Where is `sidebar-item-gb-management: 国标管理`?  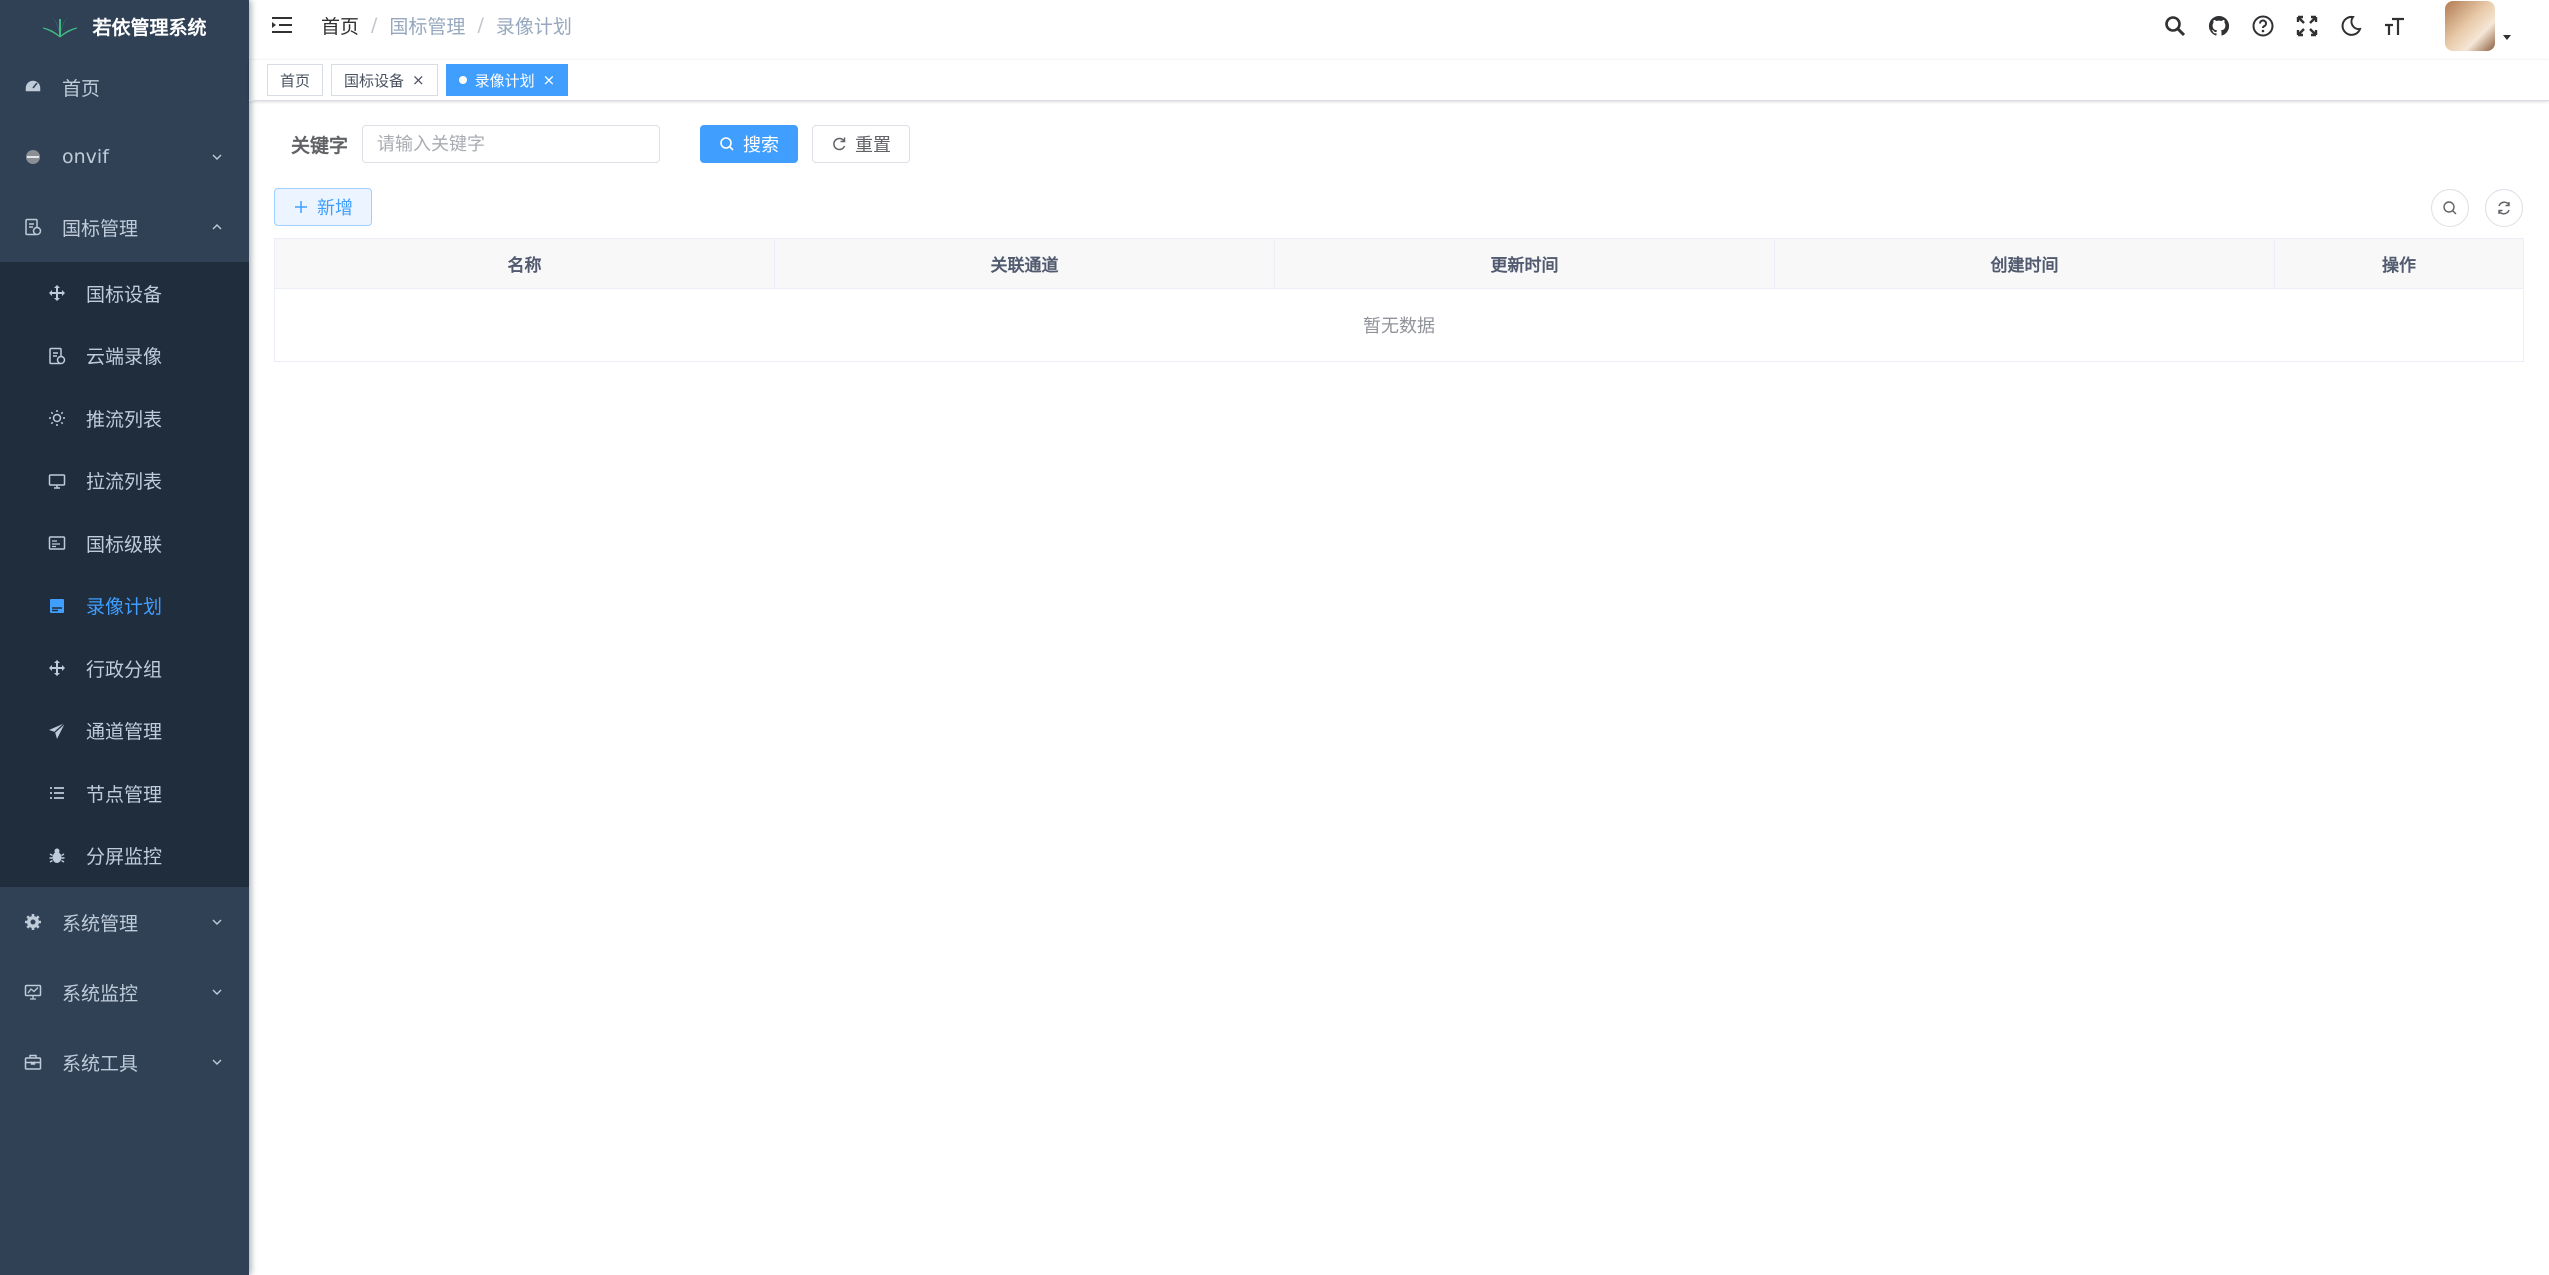
sidebar-item-gb-management: 国标管理 is located at coordinates (124, 227).